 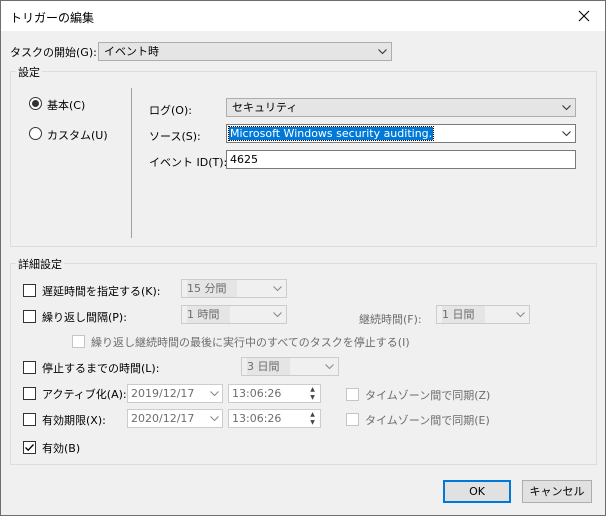 What do you see at coordinates (463, 314) in the screenshot?
I see `duration-value: 1 日間` at bounding box center [463, 314].